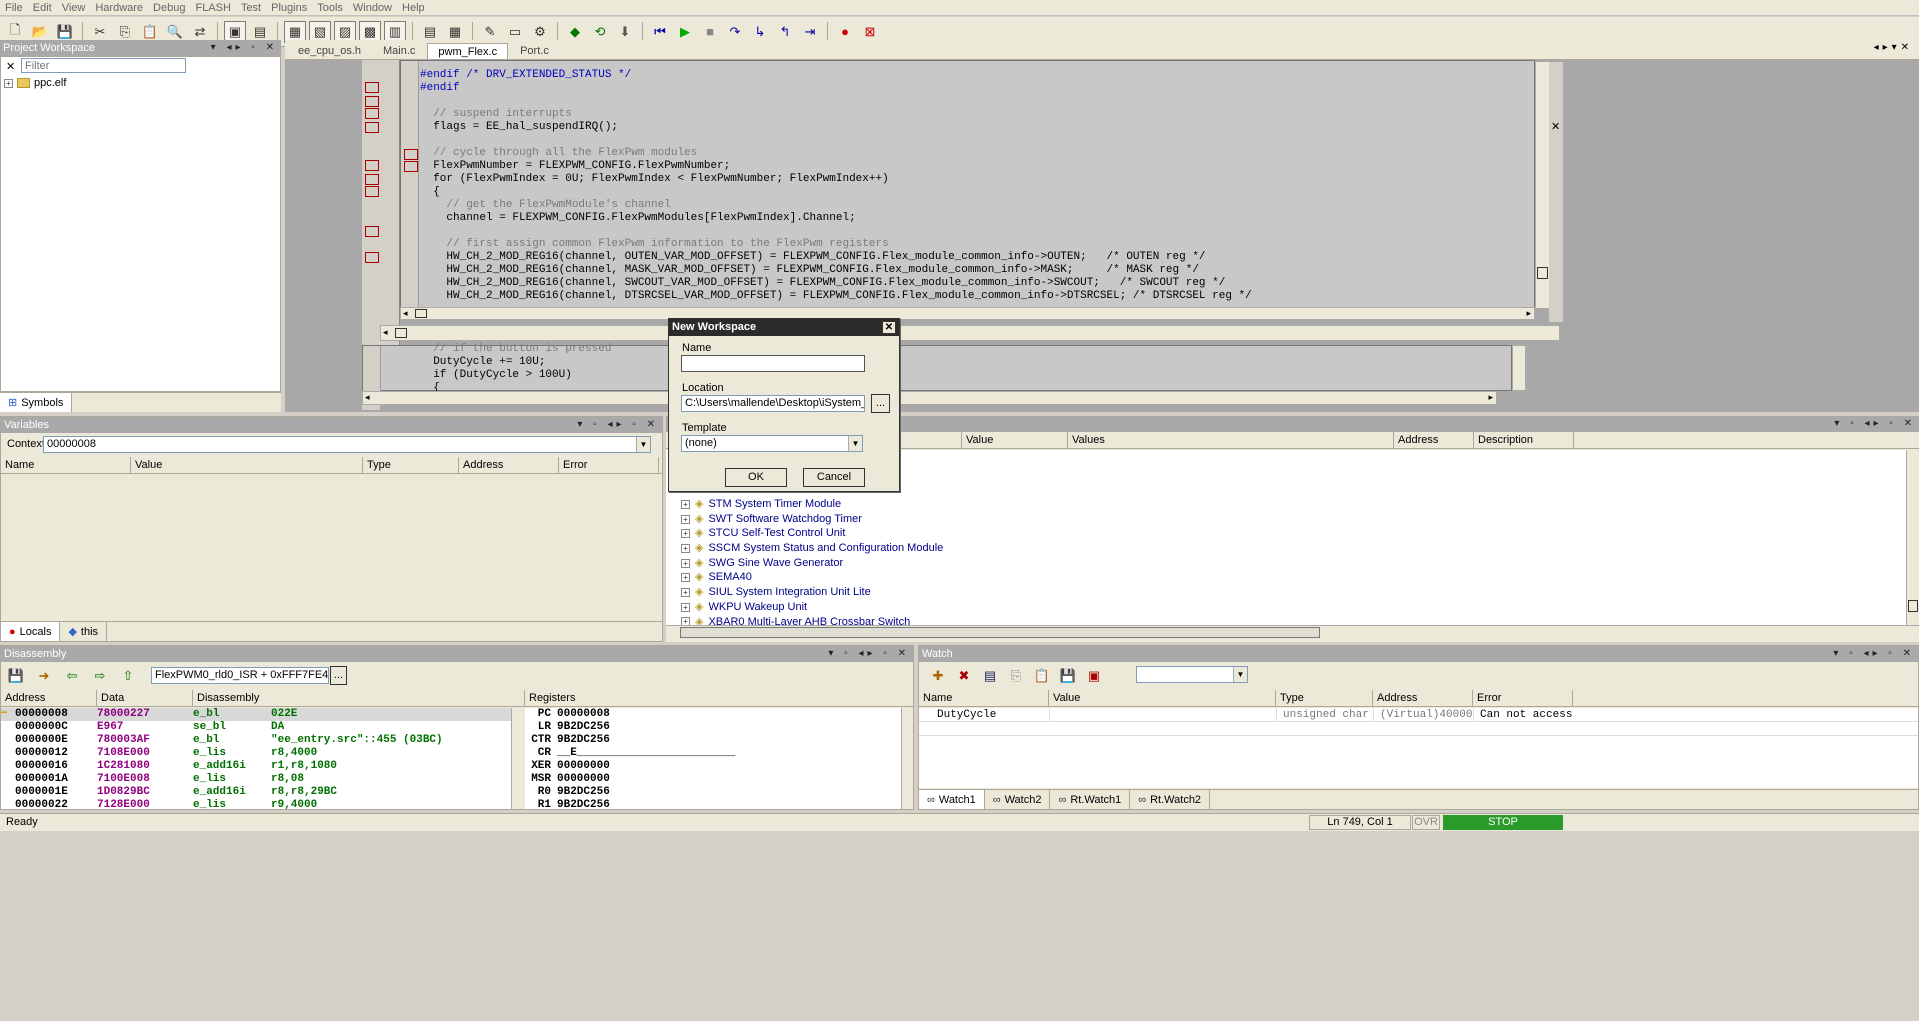 Image resolution: width=1919 pixels, height=1021 pixels. Describe the element at coordinates (773, 403) in the screenshot. I see `location-input: C:\Users\mallende\Desktop\iSystem_CCPDem` at that location.